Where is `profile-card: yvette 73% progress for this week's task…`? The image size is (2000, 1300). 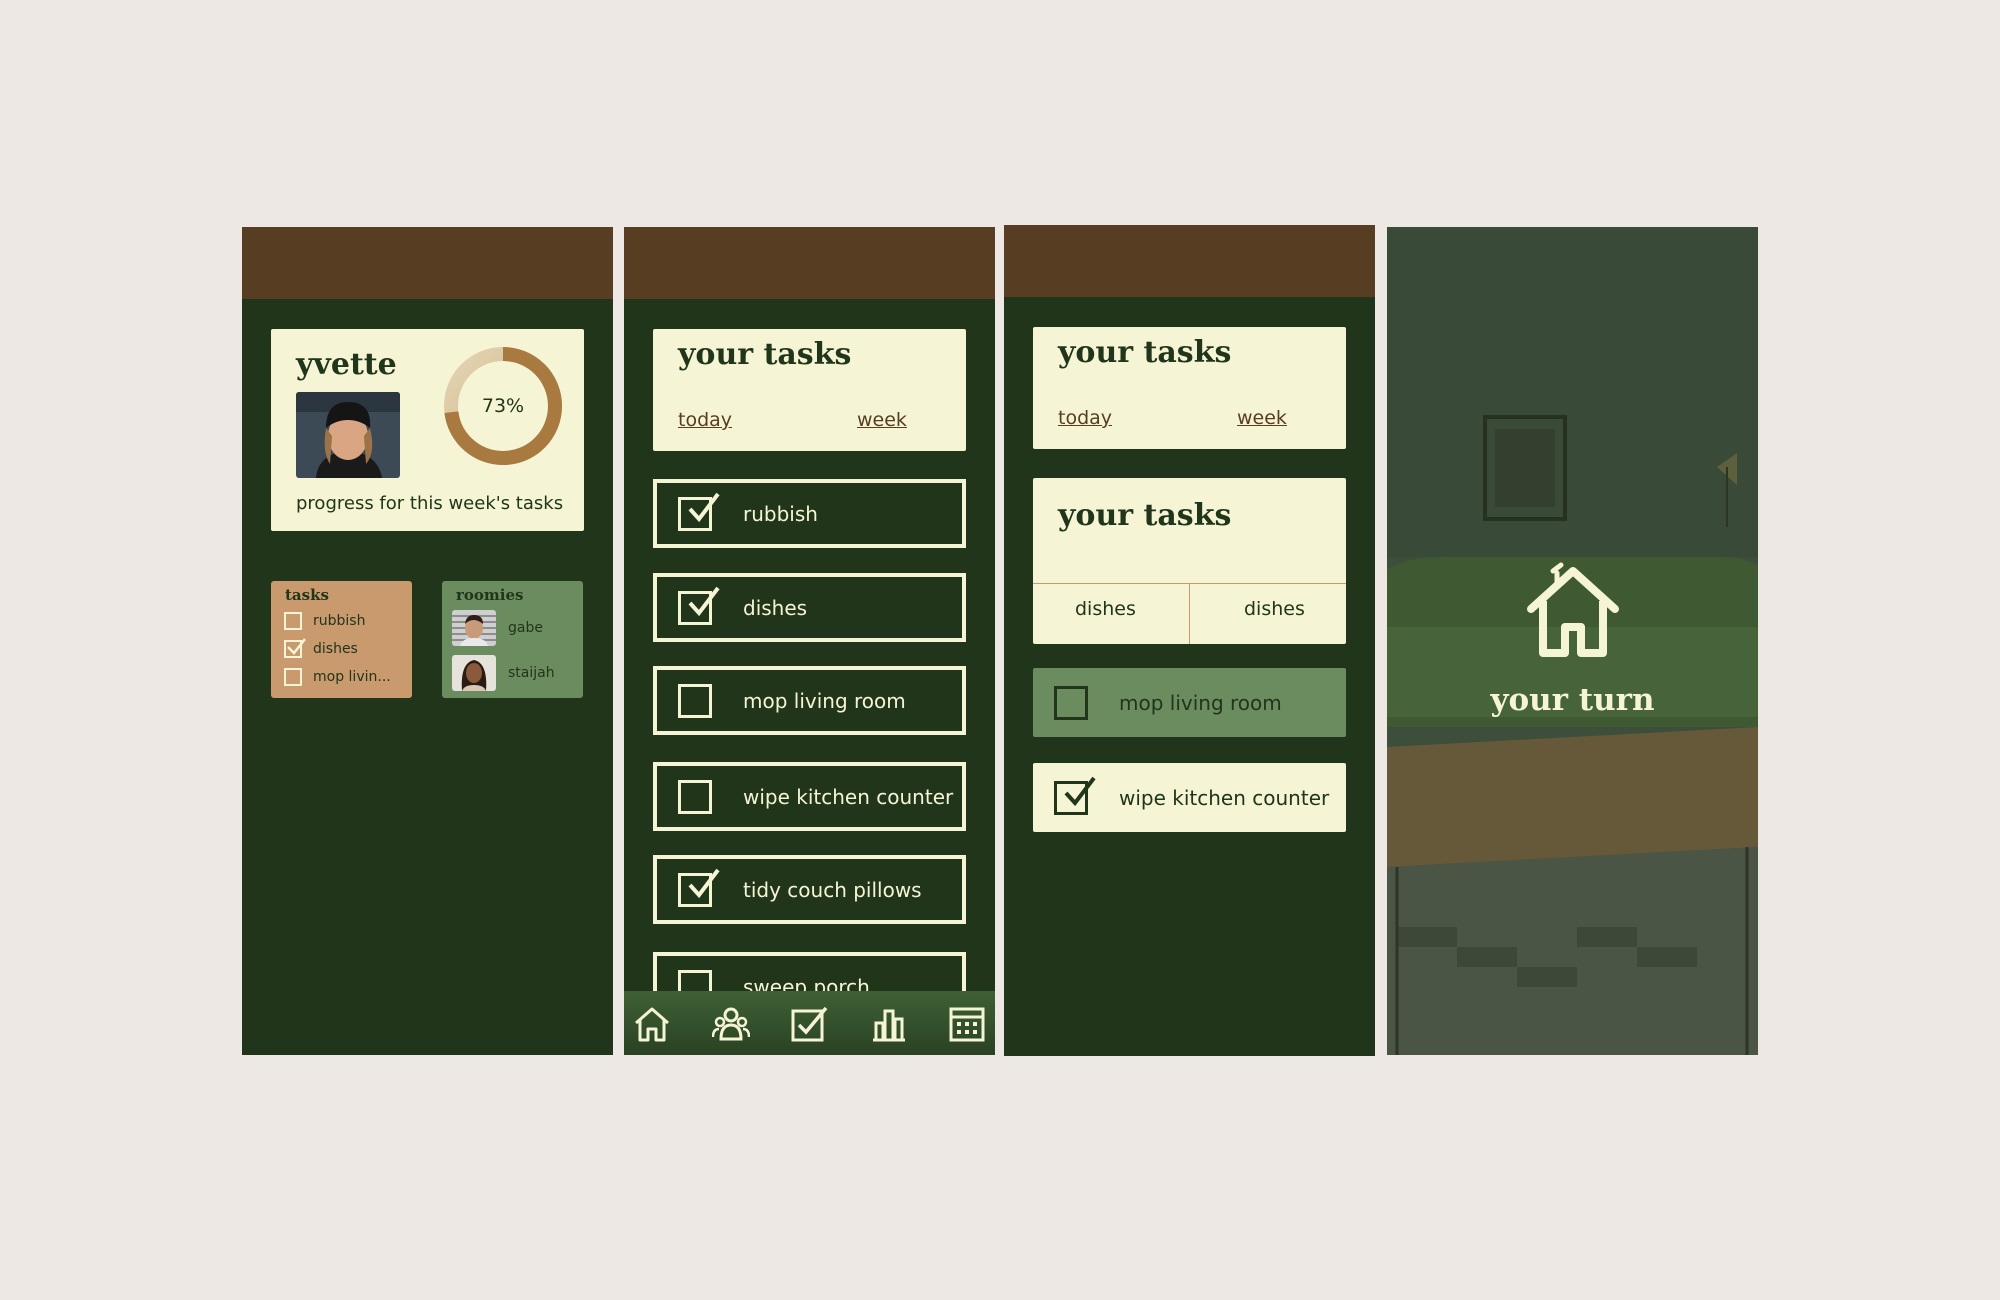 profile-card: yvette 73% progress for this week's task… is located at coordinates (427, 430).